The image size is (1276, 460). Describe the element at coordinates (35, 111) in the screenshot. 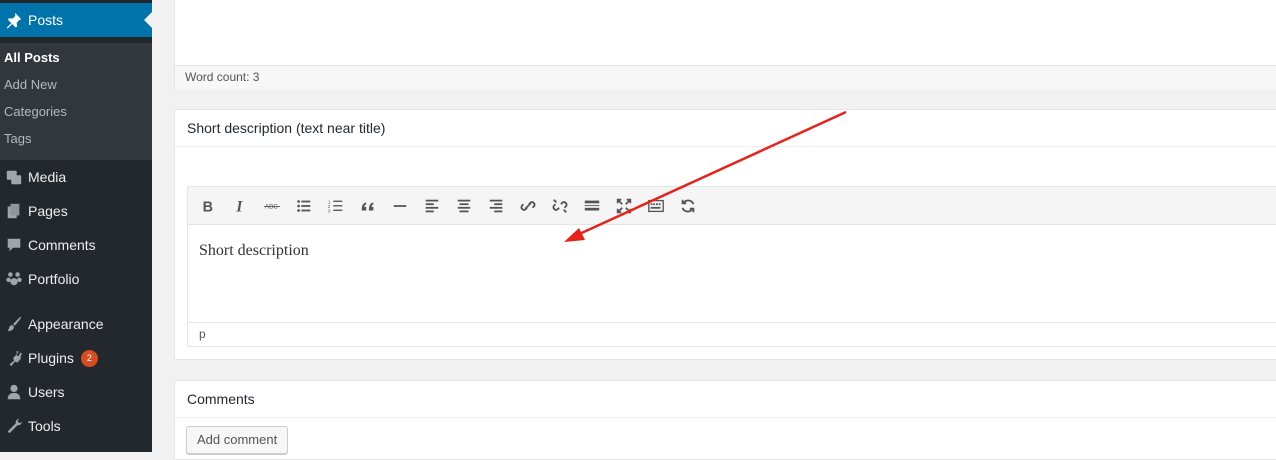

I see `submenu-categories: Categories` at that location.